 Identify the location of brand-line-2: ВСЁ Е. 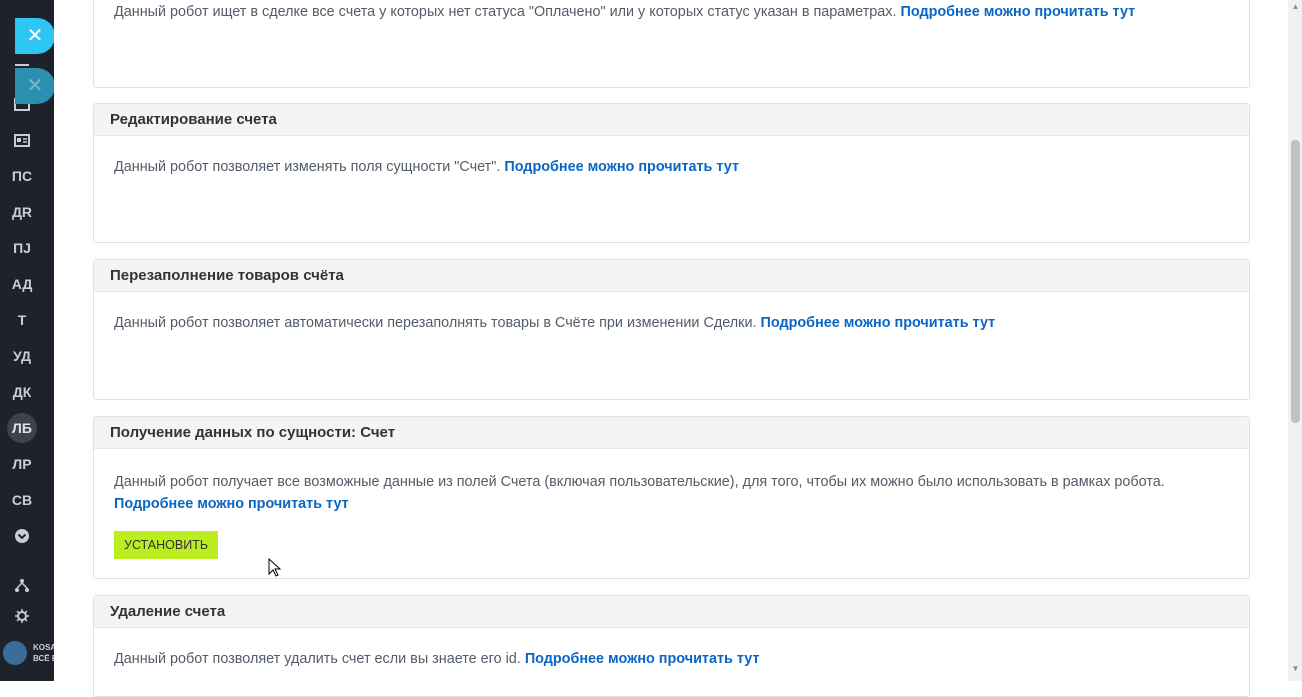
(43, 658).